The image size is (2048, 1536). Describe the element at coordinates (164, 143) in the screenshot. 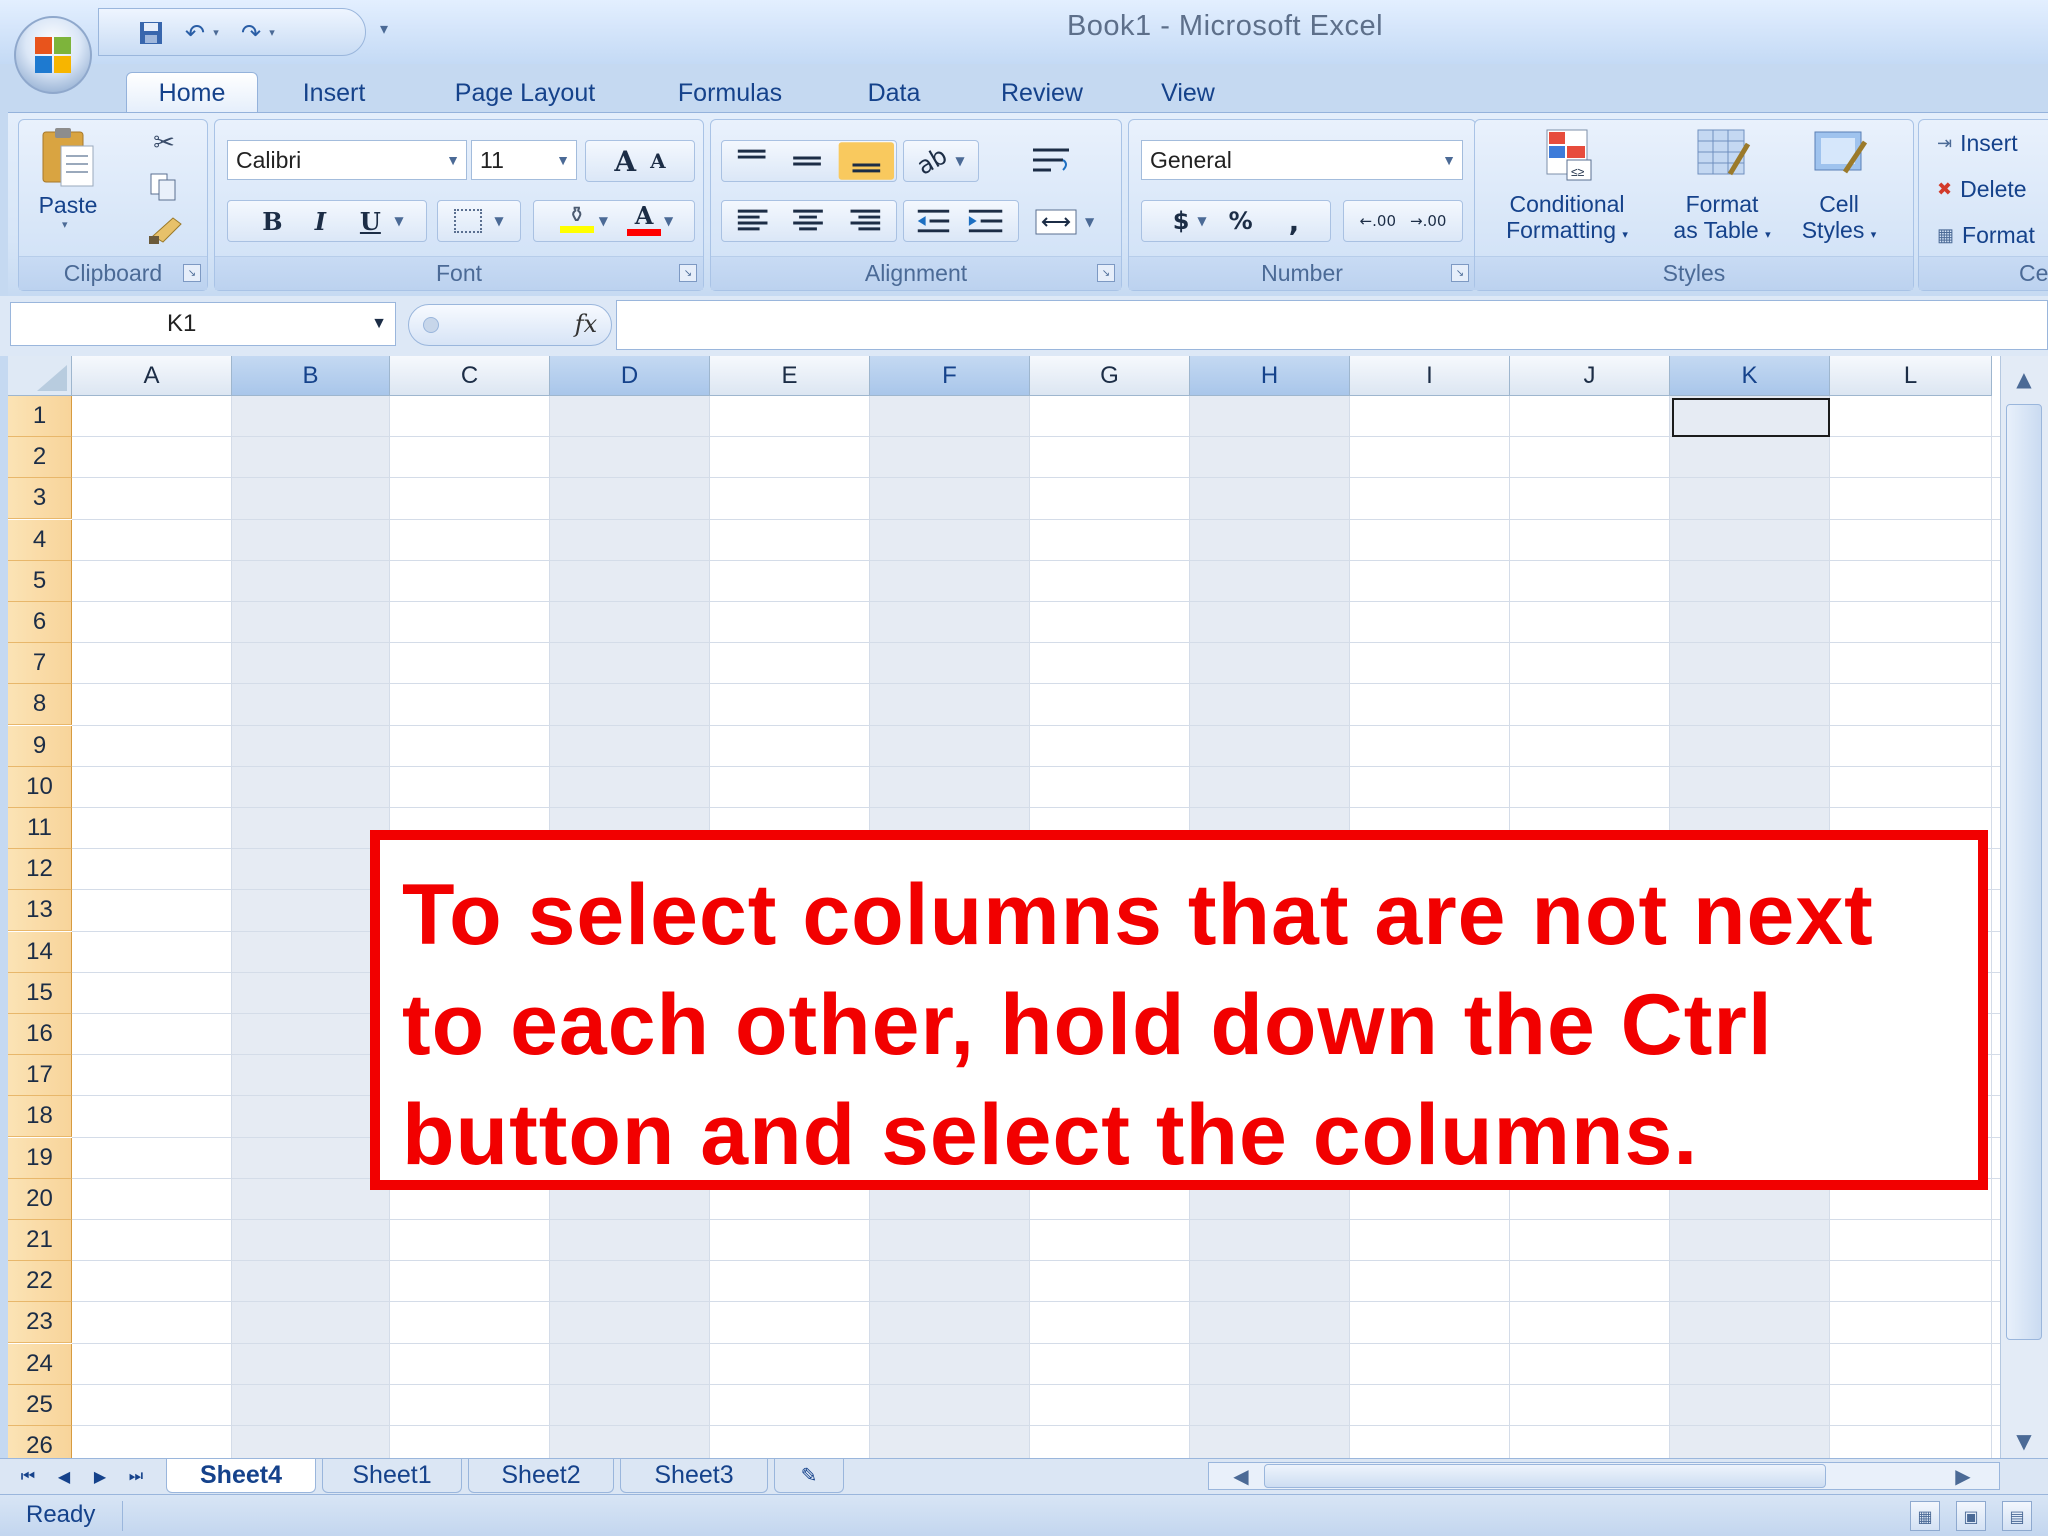

I see `cut-icon: ✂` at that location.